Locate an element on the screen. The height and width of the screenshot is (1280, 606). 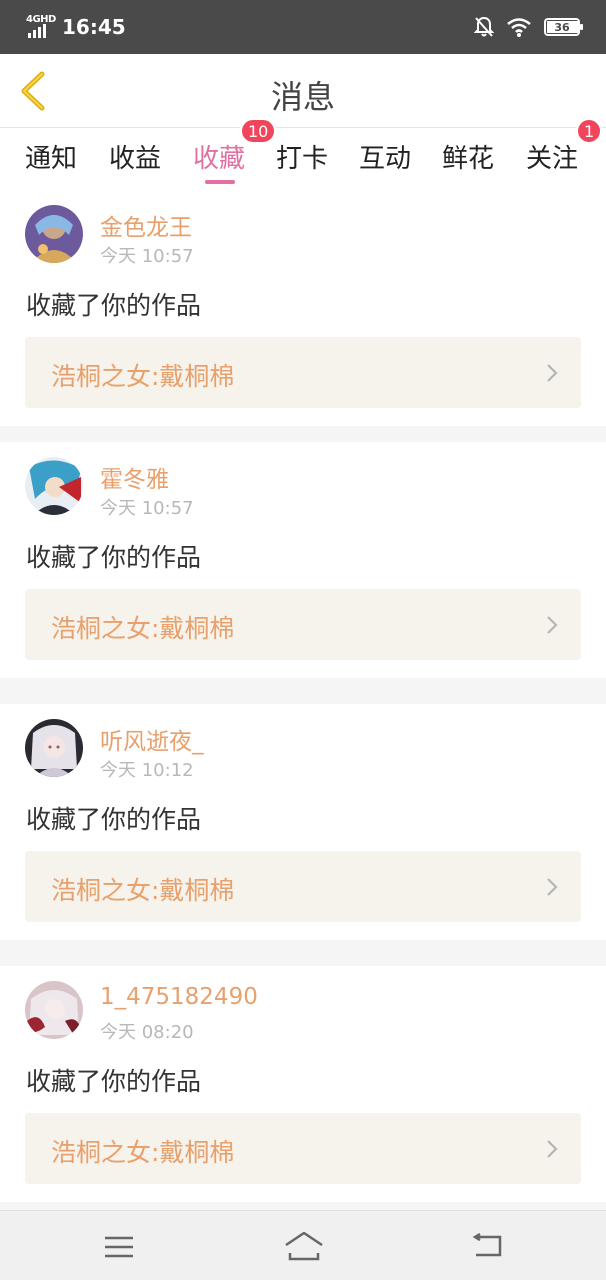
timestamp: 今天 10:12 is located at coordinates (147, 770).